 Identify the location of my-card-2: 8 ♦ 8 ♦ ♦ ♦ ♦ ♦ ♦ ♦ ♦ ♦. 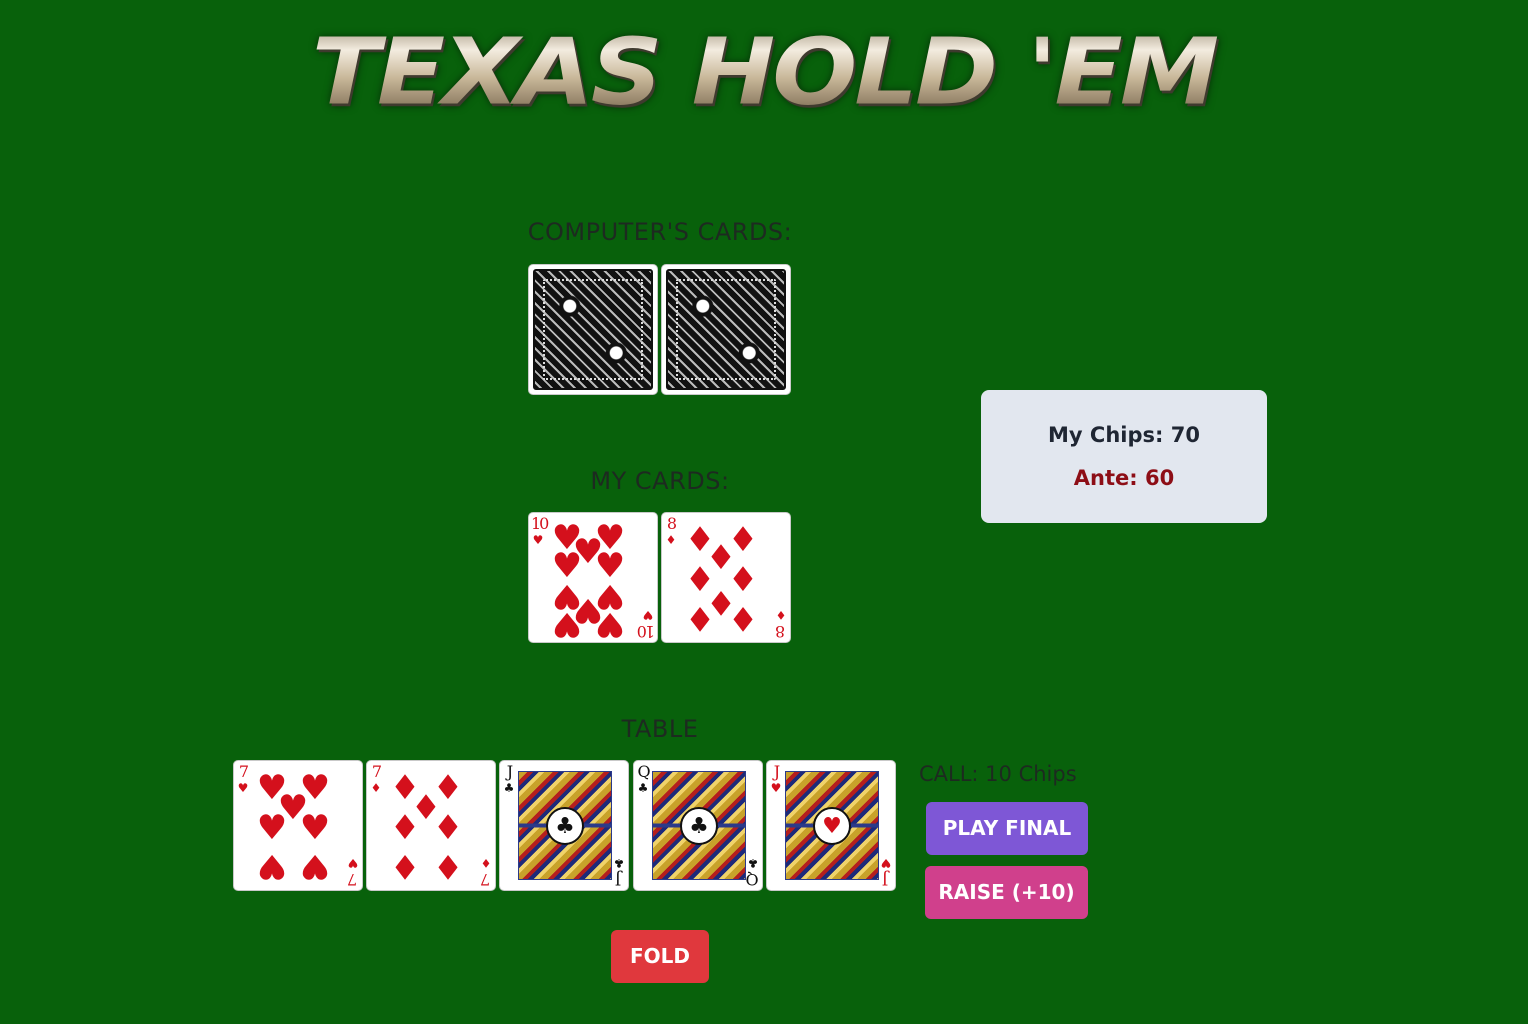
(726, 577).